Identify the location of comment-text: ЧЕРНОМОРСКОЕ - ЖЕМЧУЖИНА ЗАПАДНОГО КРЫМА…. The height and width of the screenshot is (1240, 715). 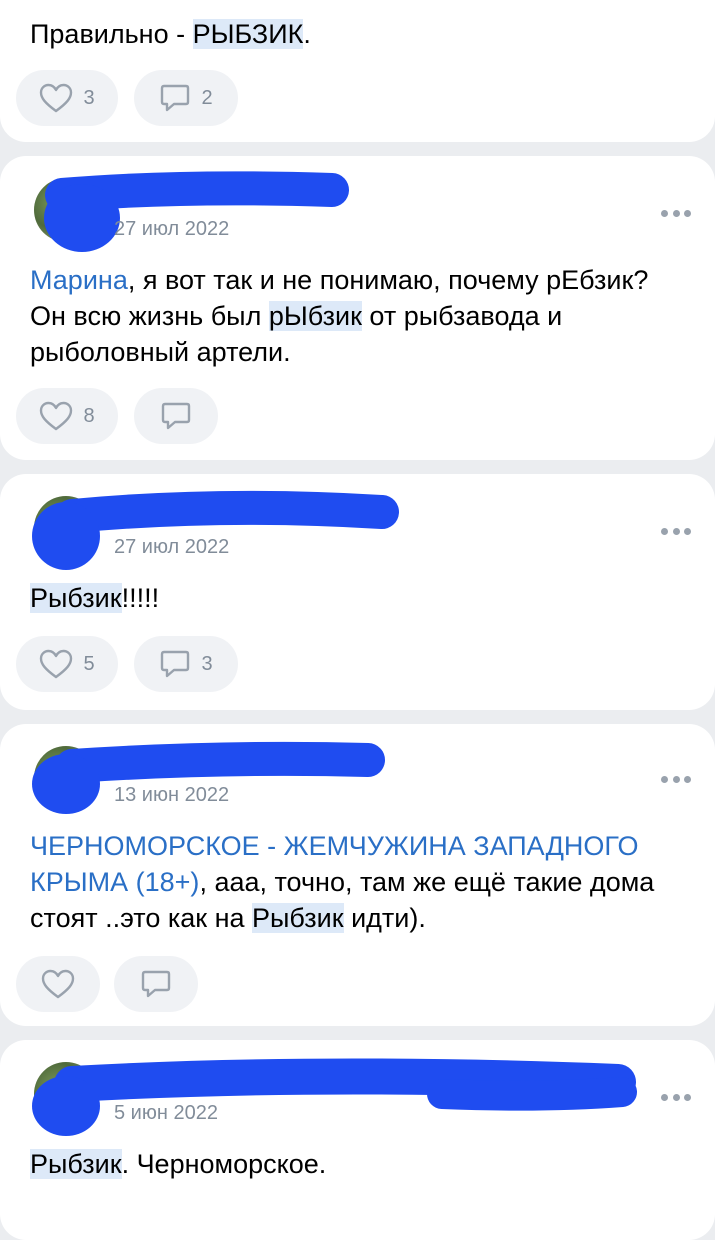
(342, 882).